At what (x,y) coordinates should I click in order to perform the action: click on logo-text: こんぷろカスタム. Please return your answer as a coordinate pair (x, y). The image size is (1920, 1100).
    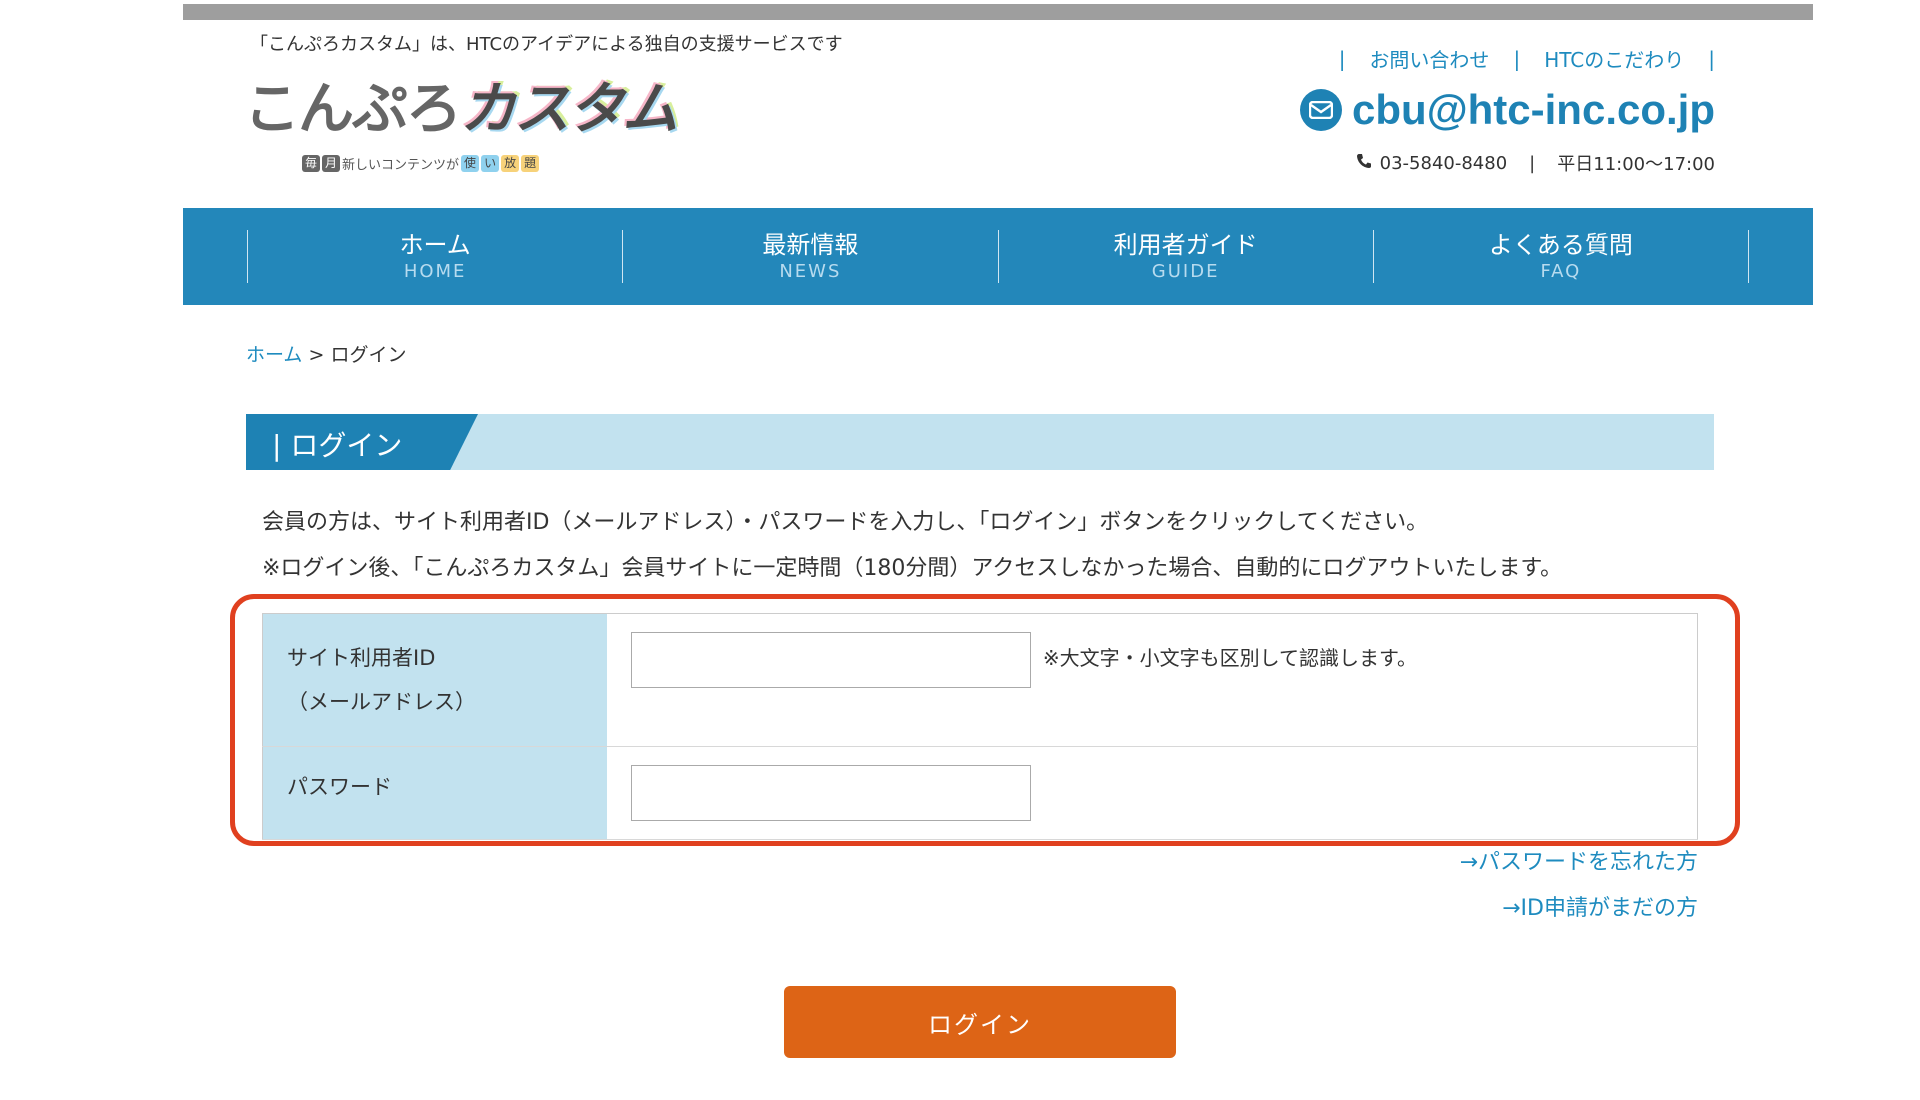
    Looking at the image, I should click on (461, 109).